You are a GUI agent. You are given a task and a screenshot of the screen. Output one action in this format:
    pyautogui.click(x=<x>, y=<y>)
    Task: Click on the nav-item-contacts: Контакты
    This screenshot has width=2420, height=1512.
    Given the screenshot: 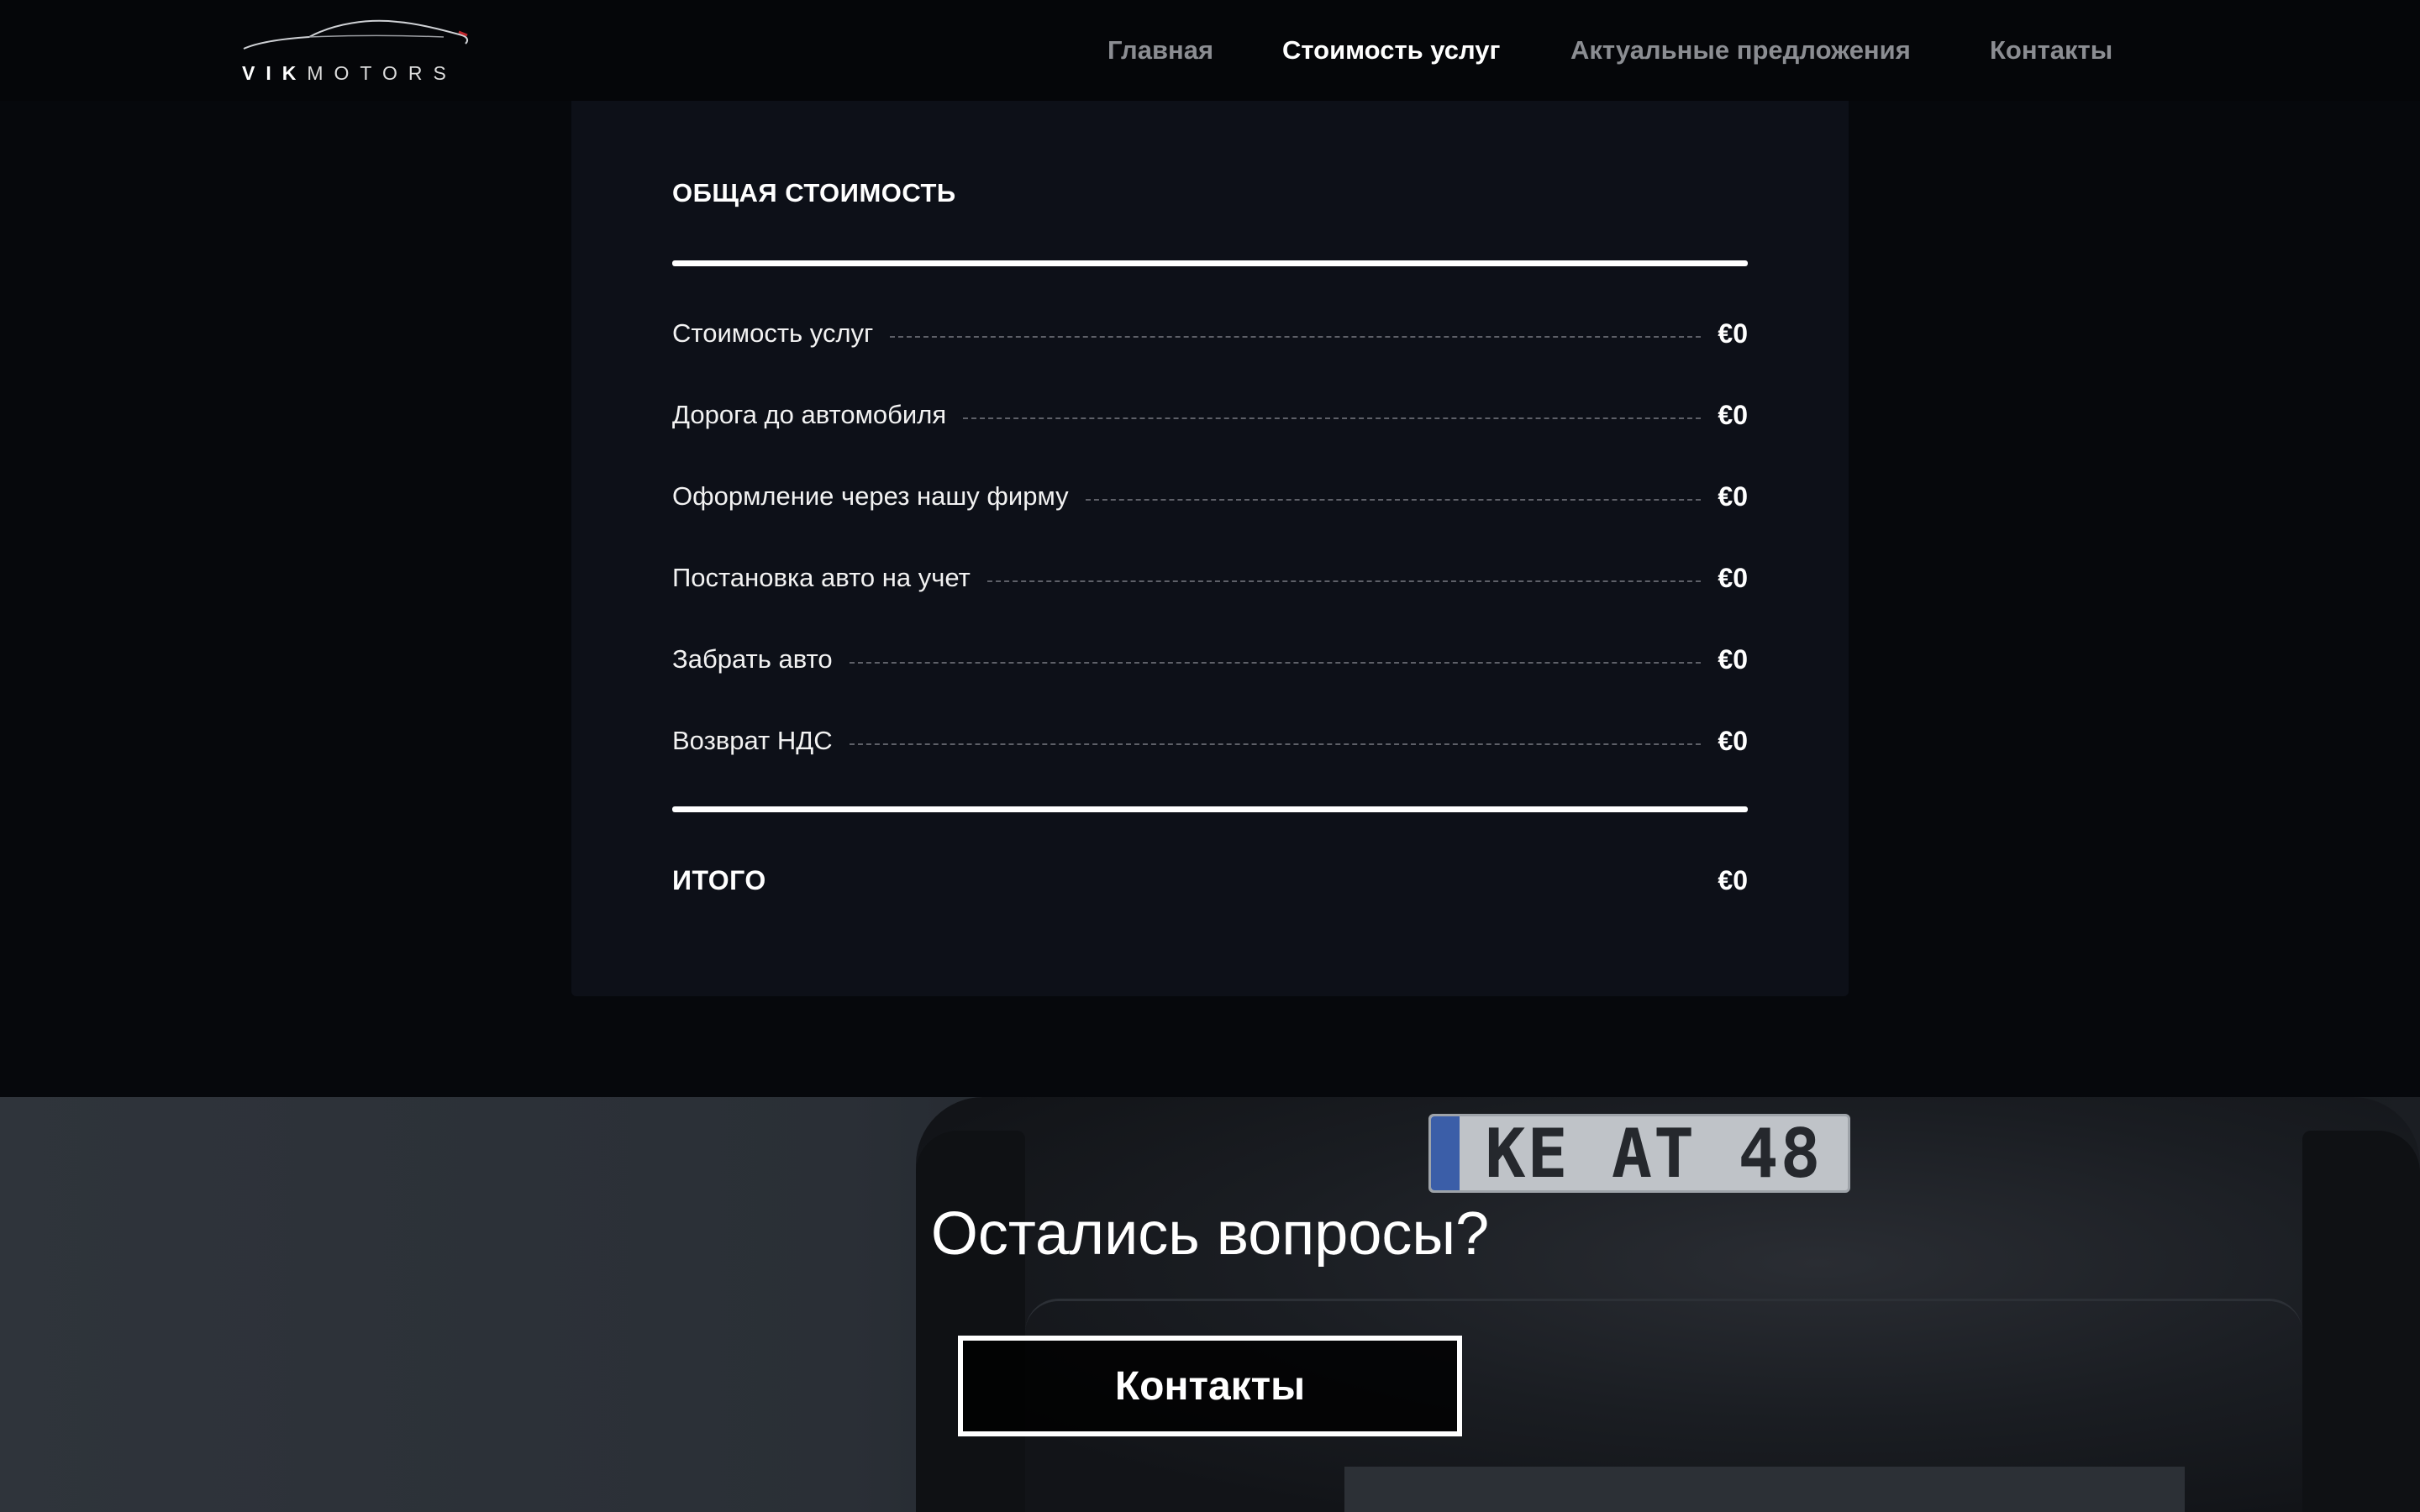 What is the action you would take?
    pyautogui.click(x=2051, y=50)
    